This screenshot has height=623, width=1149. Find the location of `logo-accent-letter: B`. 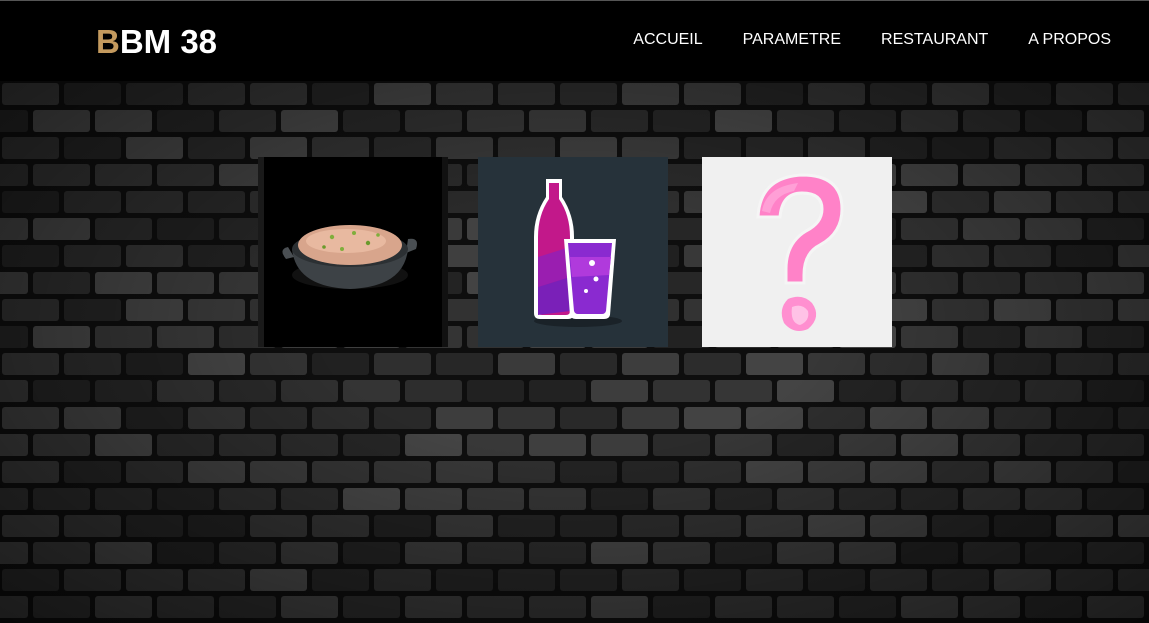

logo-accent-letter: B is located at coordinates (108, 41).